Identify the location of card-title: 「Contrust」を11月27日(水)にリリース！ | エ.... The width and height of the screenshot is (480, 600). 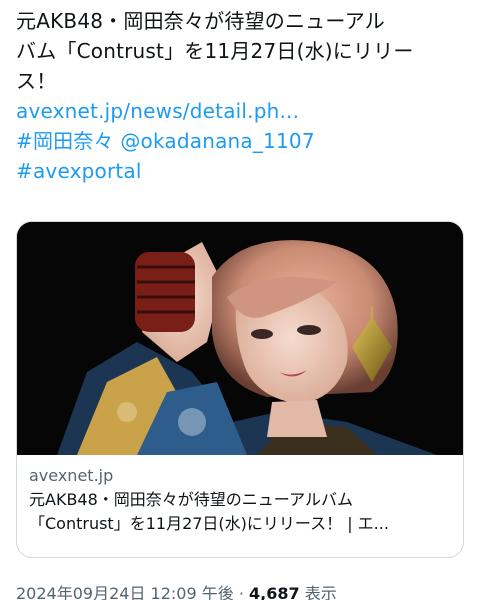
(209, 523).